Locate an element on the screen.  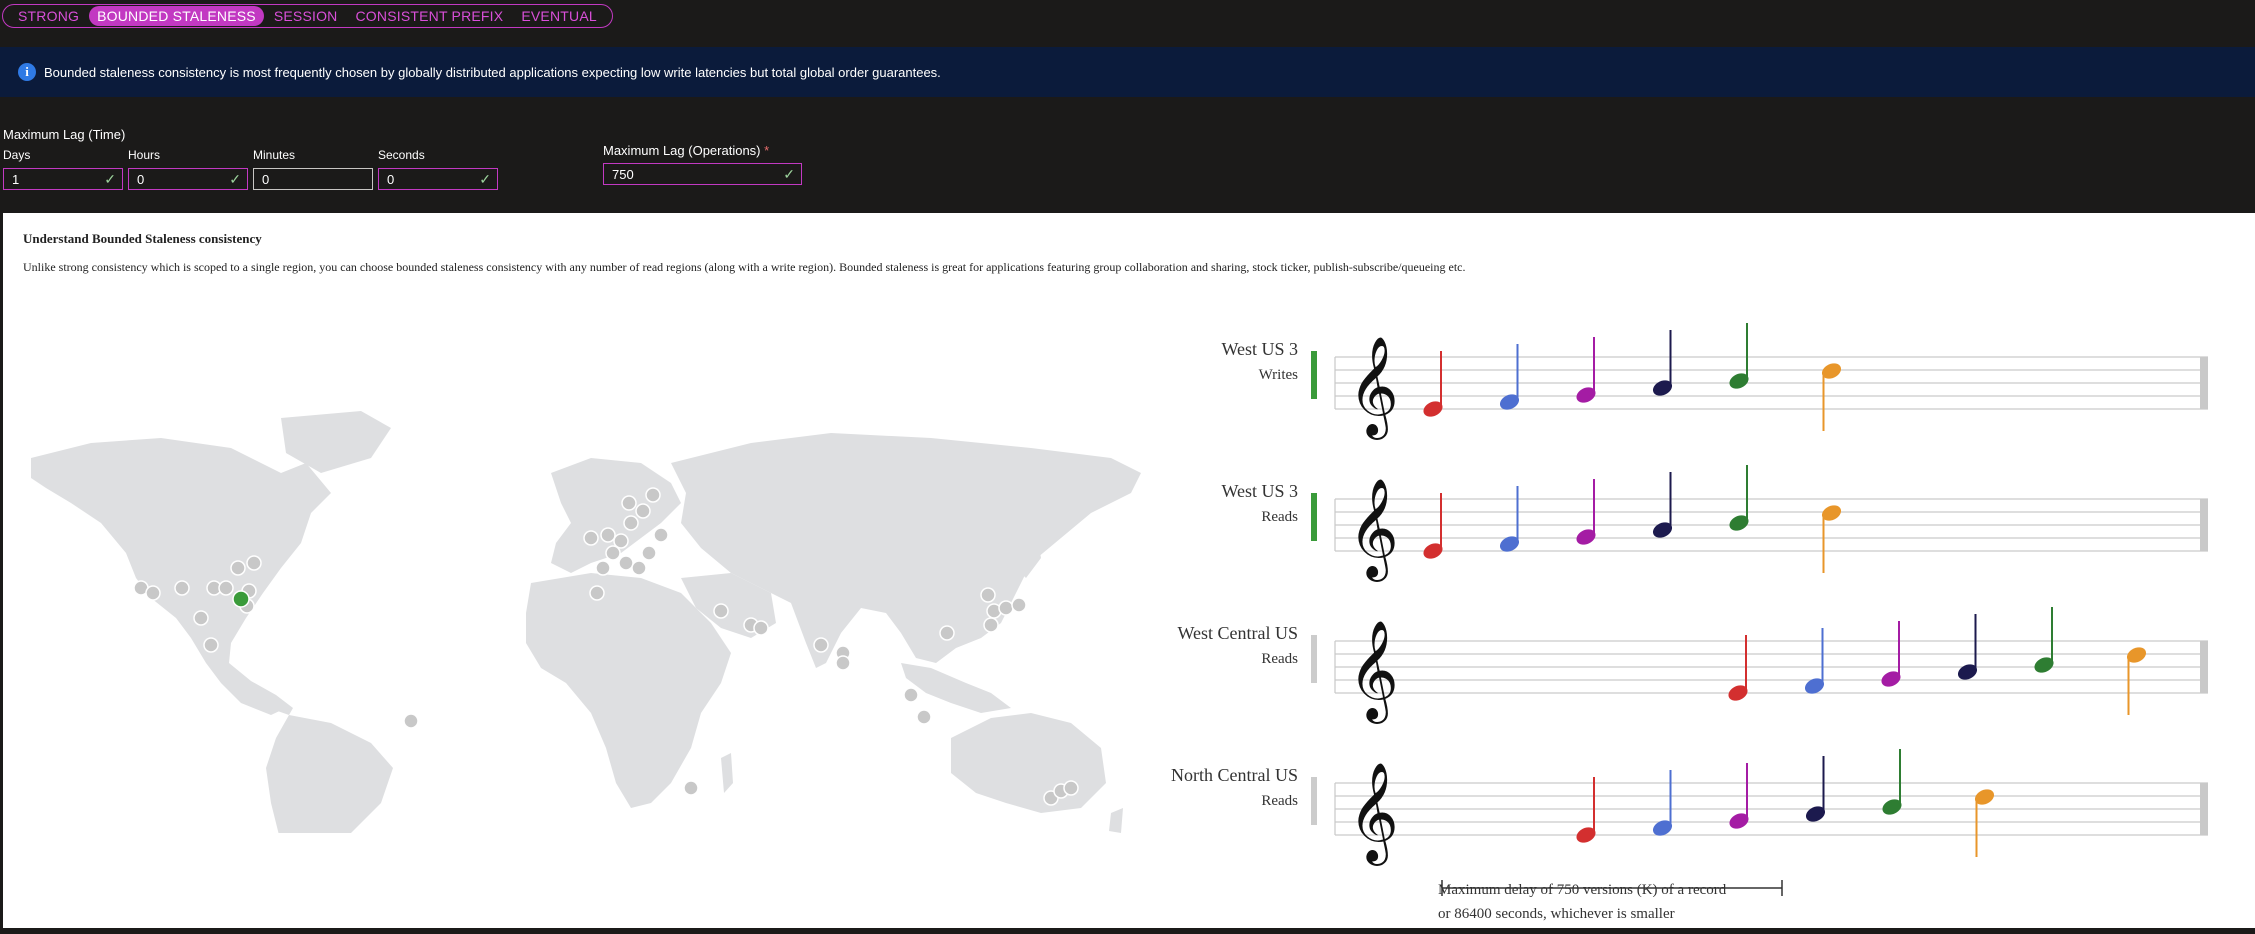
hours-label: Hours is located at coordinates (144, 155).